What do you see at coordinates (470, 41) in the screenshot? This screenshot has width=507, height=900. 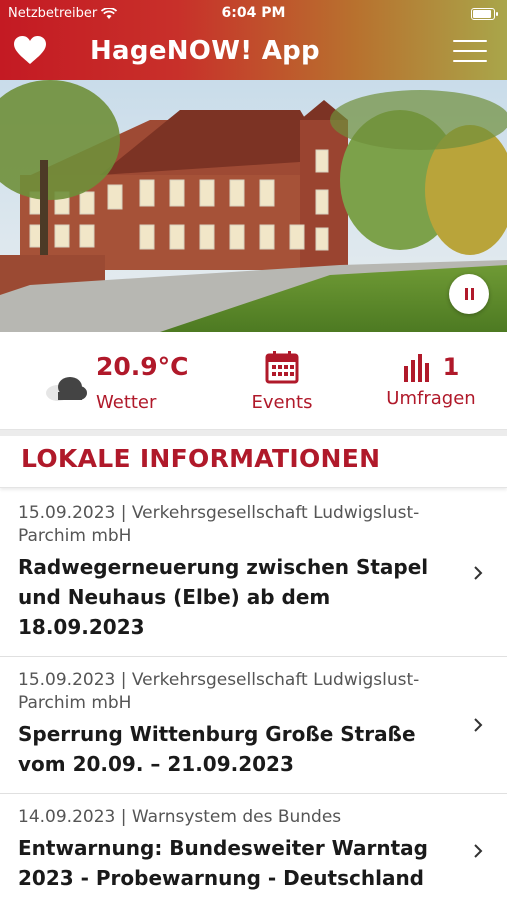 I see `hamburger-menu-icon` at bounding box center [470, 41].